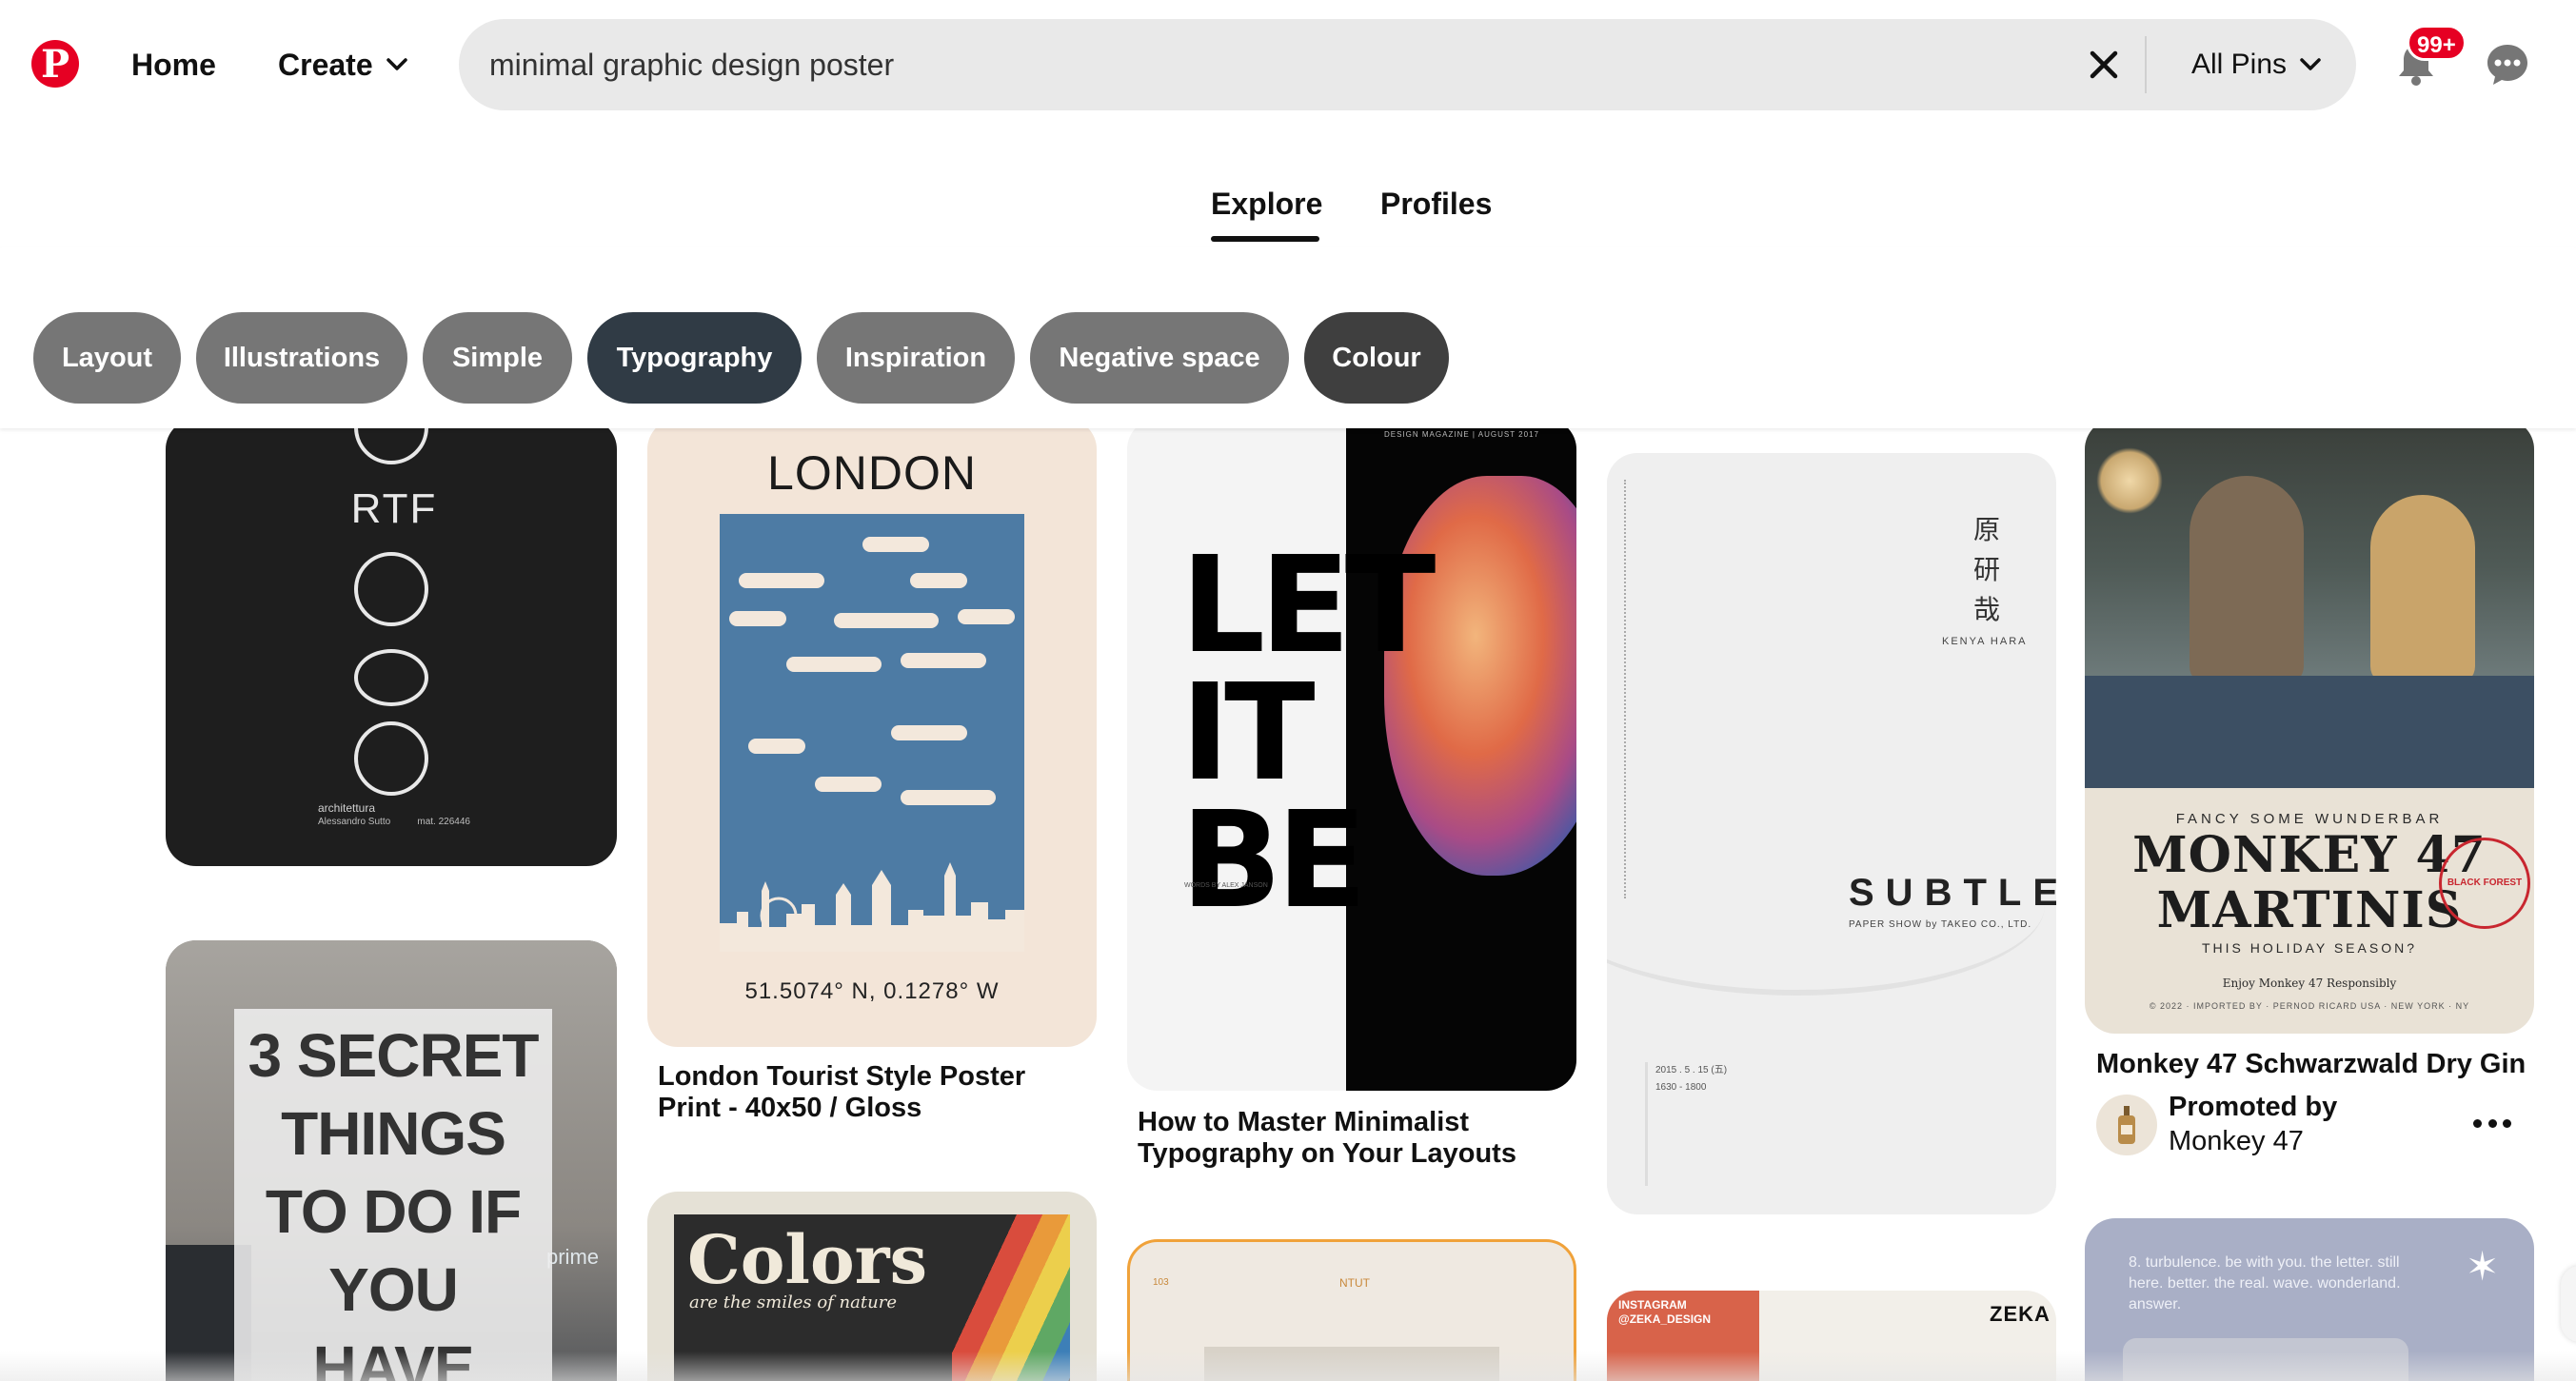  What do you see at coordinates (1691, 1070) in the screenshot?
I see `event-date: 2015 . 5 . 15 (五)` at bounding box center [1691, 1070].